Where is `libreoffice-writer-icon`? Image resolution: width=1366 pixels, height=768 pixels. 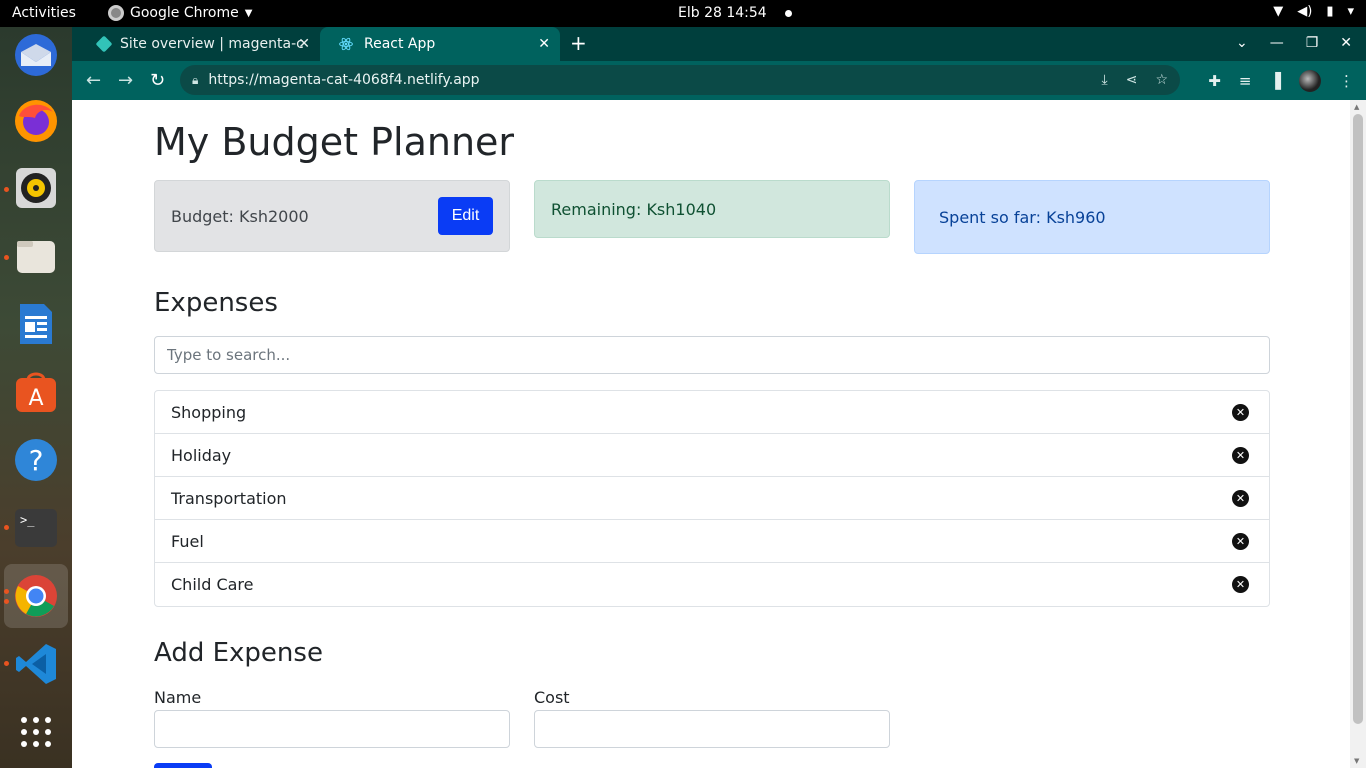
libreoffice-writer-icon is located at coordinates (36, 324).